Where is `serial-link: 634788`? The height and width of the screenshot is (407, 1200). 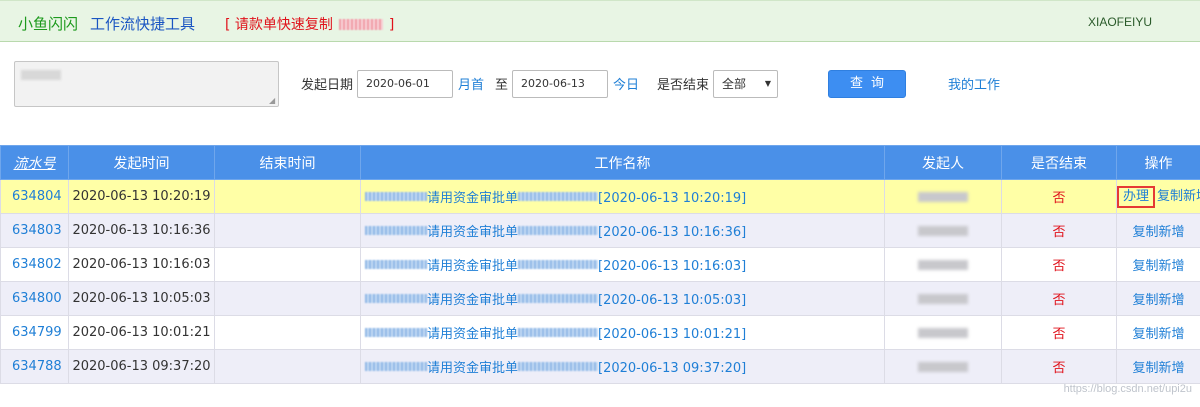
serial-link: 634788 is located at coordinates (34, 366).